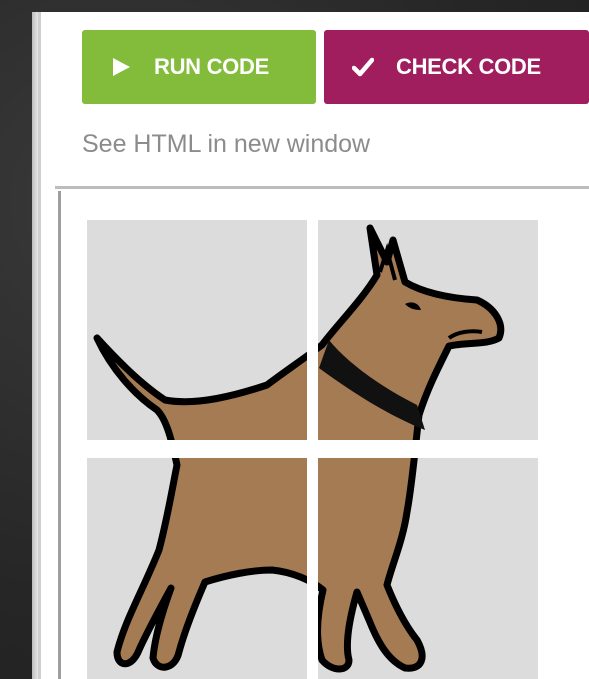 This screenshot has height=679, width=589. Describe the element at coordinates (468, 66) in the screenshot. I see `check-code-label: CHECK CODE` at that location.